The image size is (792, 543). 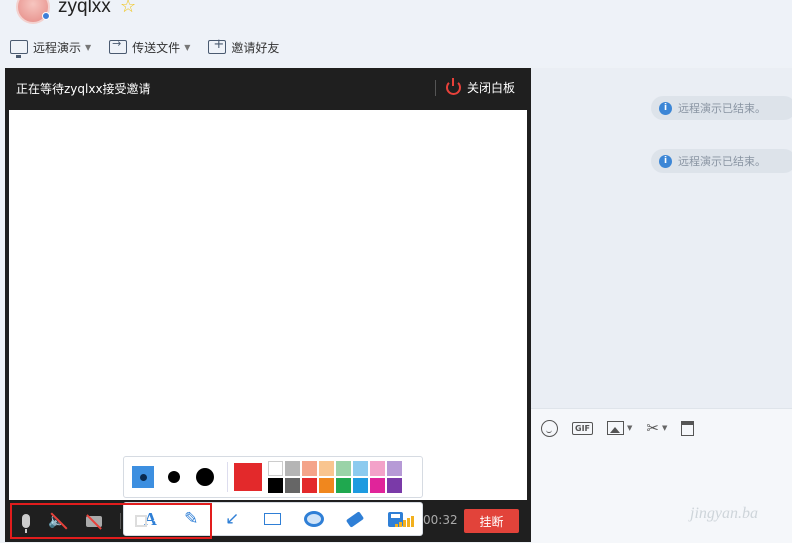 What do you see at coordinates (94, 521) in the screenshot?
I see `camera-button` at bounding box center [94, 521].